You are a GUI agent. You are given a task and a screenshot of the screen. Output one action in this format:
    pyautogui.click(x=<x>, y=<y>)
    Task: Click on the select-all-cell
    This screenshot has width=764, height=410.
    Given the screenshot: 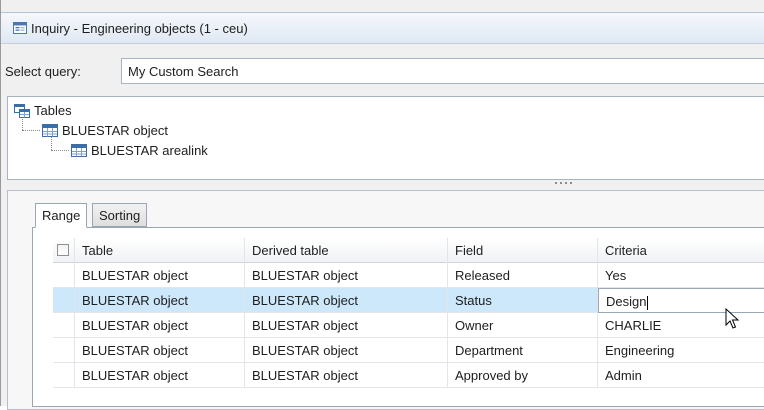 What is the action you would take?
    pyautogui.click(x=64, y=250)
    